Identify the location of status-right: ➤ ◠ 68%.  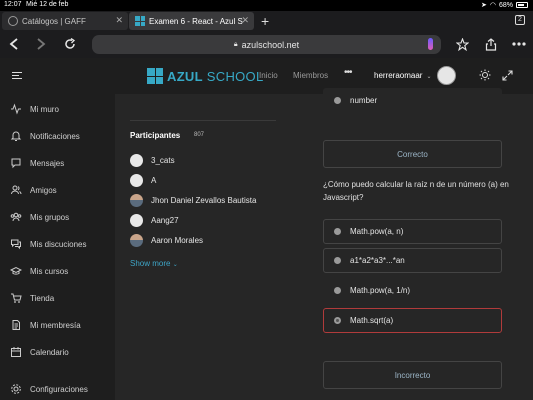
(504, 5).